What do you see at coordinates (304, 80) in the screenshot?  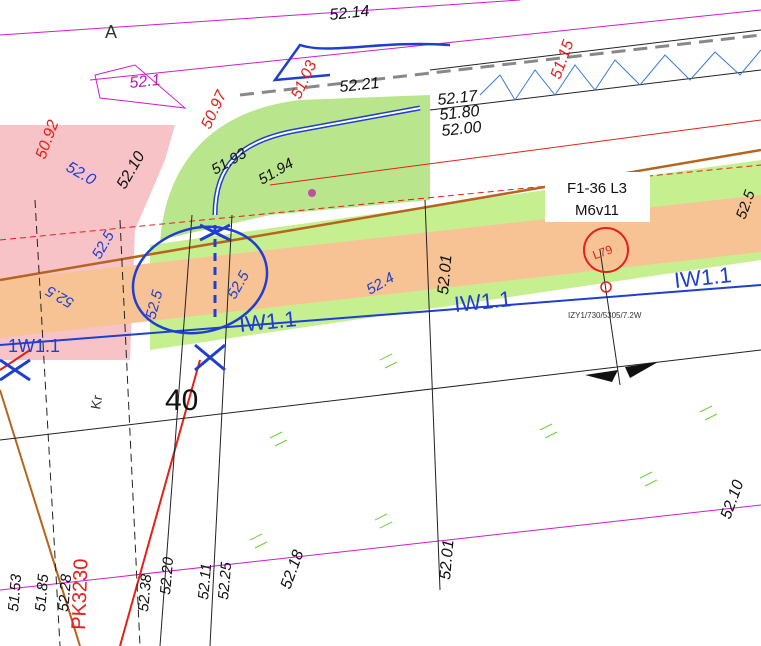 I see `elevation-label: 51.03` at bounding box center [304, 80].